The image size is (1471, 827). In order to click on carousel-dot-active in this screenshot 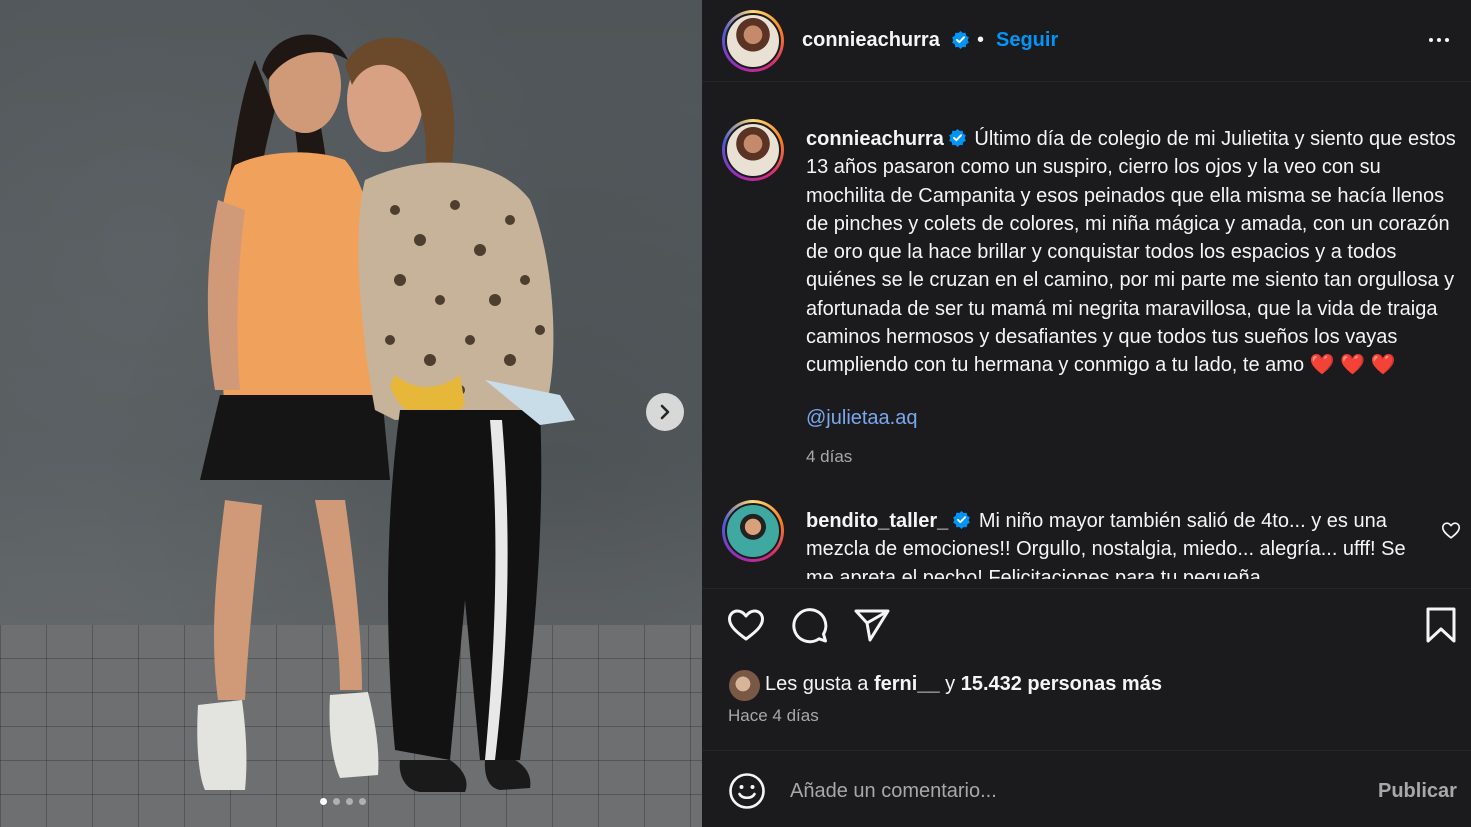, I will do `click(323, 801)`.